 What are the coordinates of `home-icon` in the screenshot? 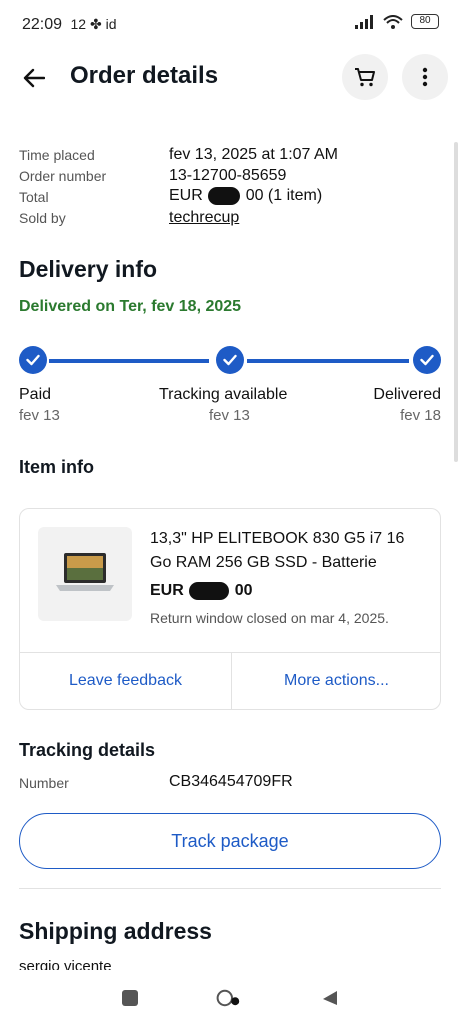 It's located at (228, 998).